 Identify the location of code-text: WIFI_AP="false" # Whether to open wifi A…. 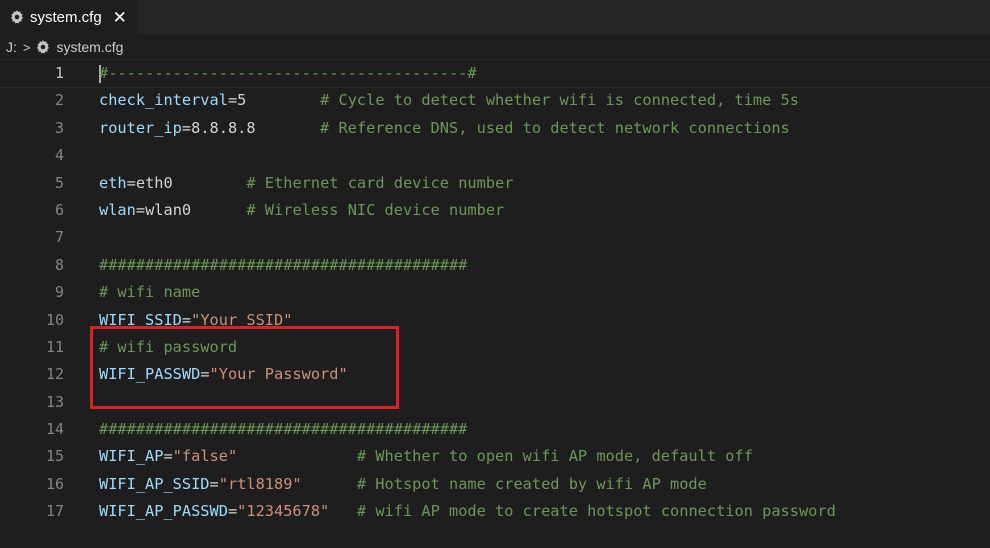
(426, 456).